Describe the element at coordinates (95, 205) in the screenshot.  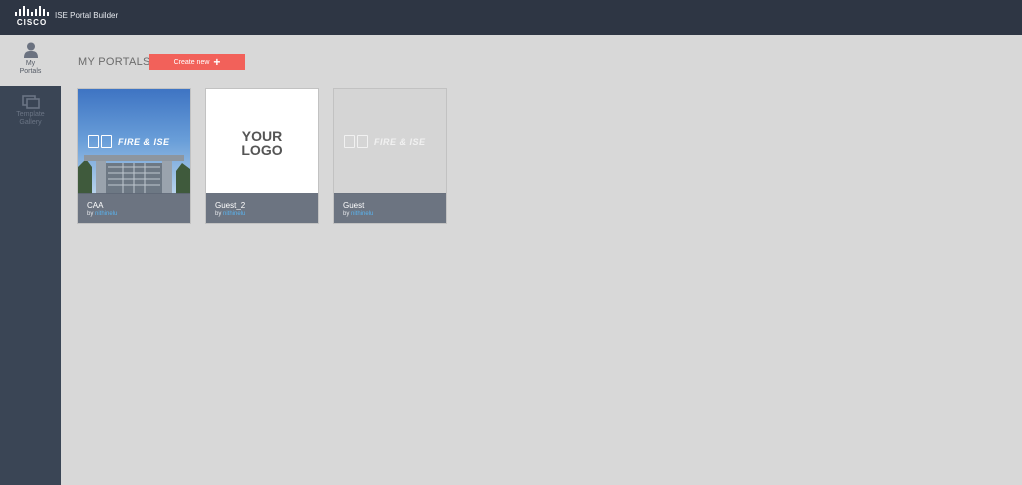
I see `portal-name: CAA` at that location.